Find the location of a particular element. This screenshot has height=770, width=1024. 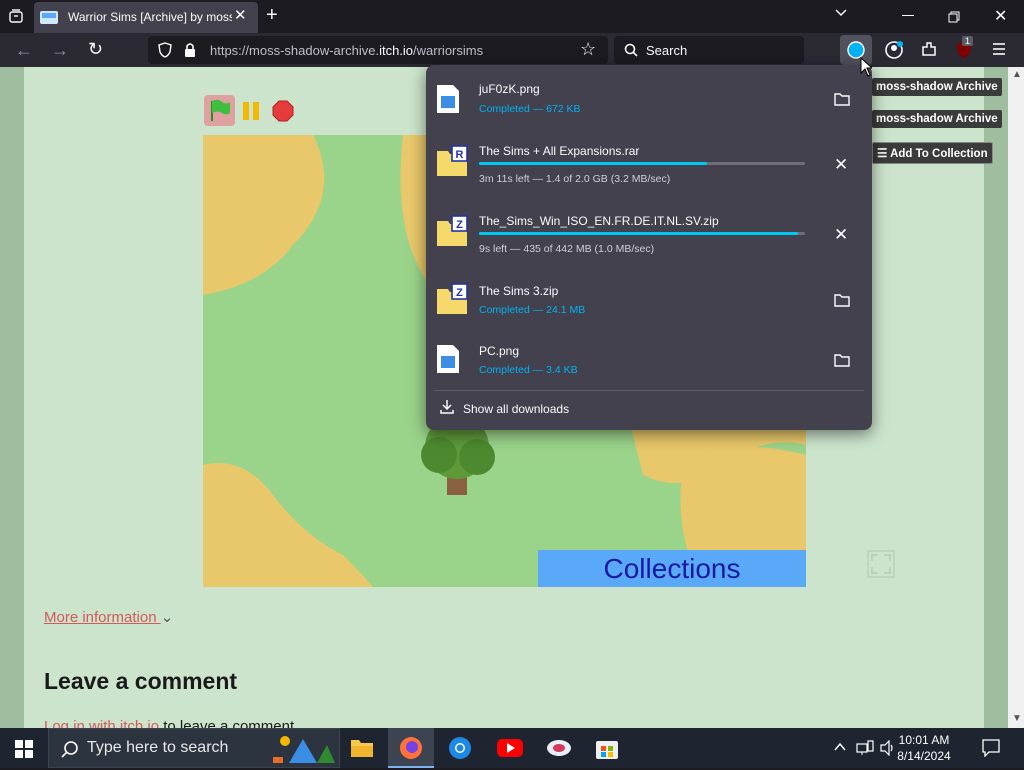

chevron-down-icon: ⌄ is located at coordinates (167, 617).